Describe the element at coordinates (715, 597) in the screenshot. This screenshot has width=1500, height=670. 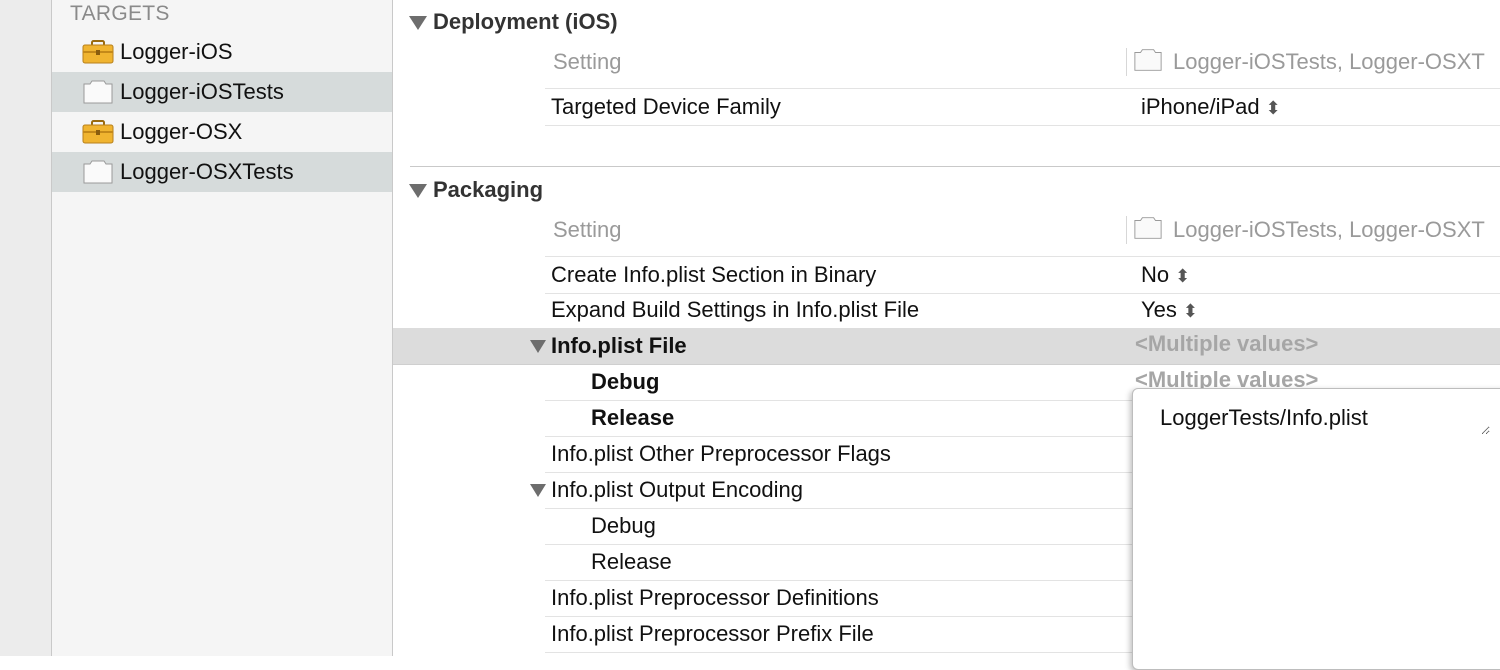
I see `setting-label: Info.plist Preprocessor Definitions` at that location.